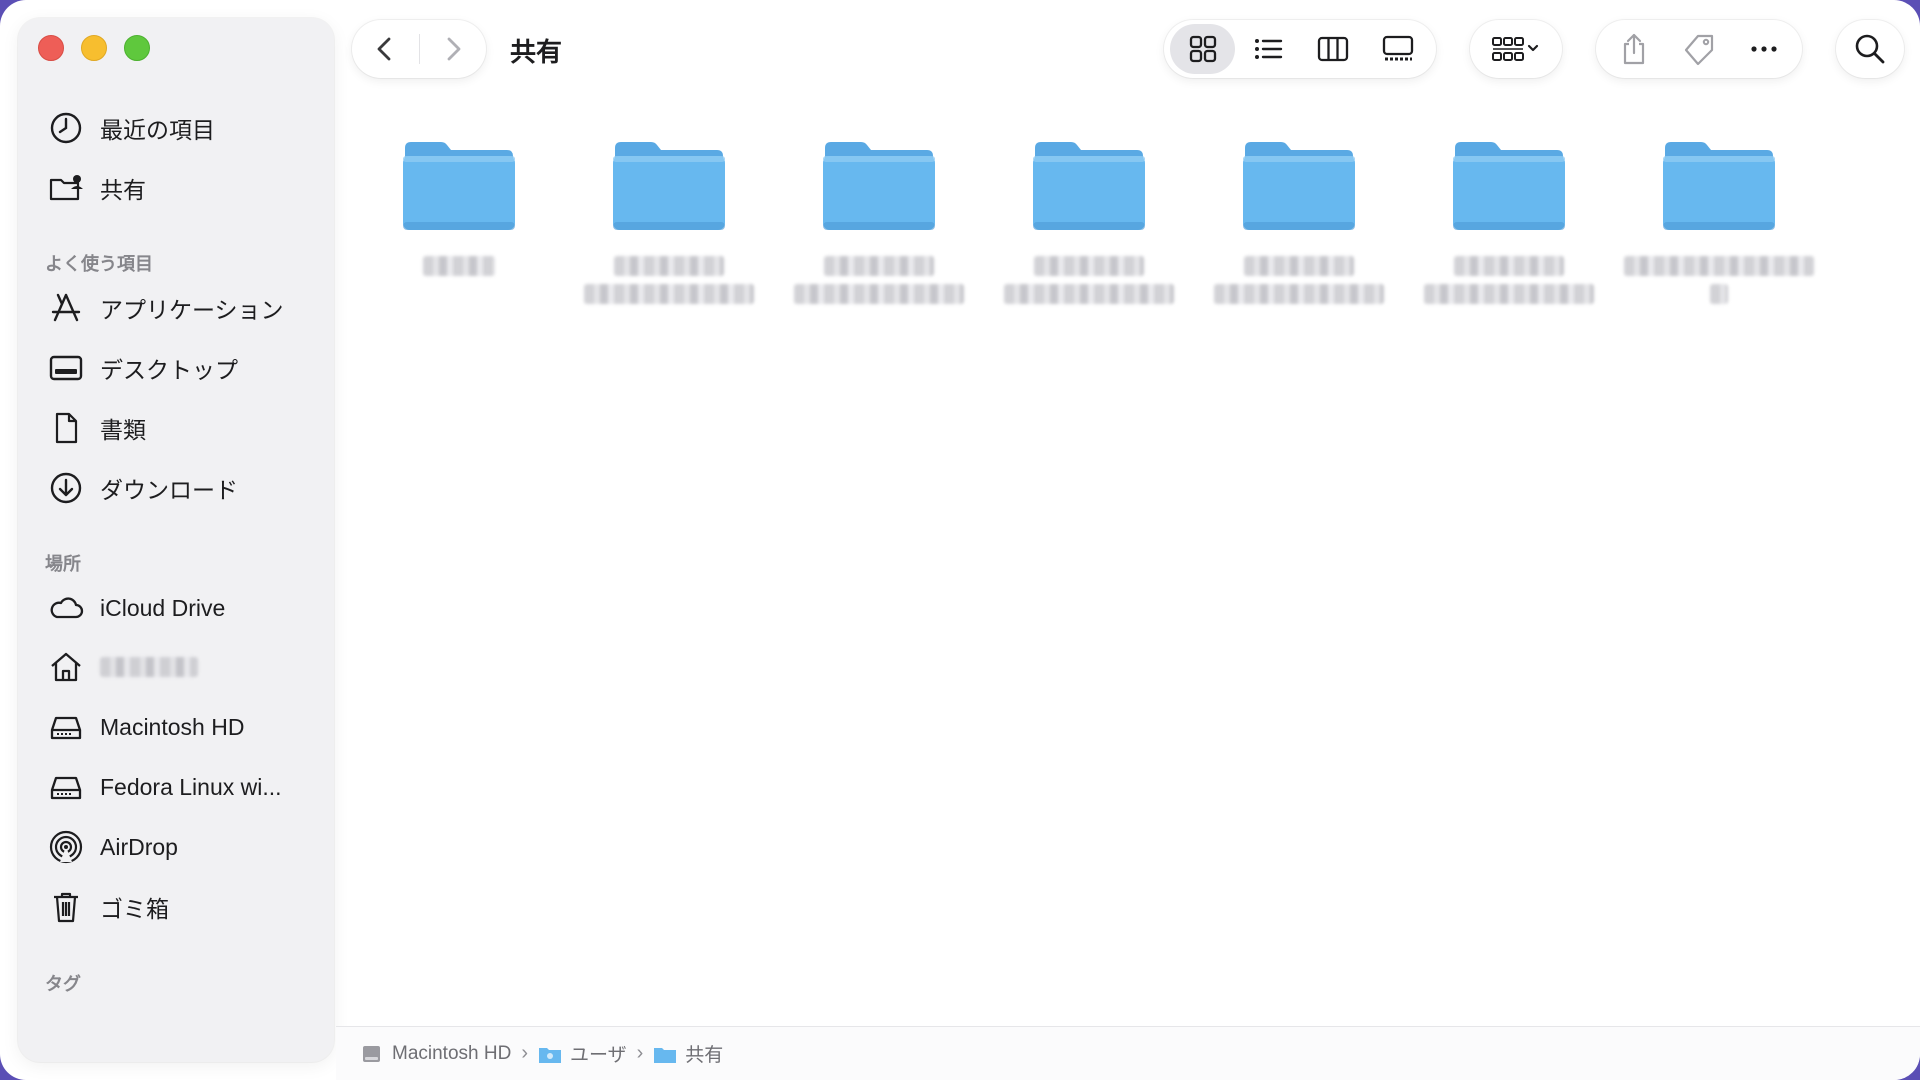 Image resolution: width=1920 pixels, height=1080 pixels. What do you see at coordinates (452, 1053) in the screenshot?
I see `path-item-label: Macintosh HD` at bounding box center [452, 1053].